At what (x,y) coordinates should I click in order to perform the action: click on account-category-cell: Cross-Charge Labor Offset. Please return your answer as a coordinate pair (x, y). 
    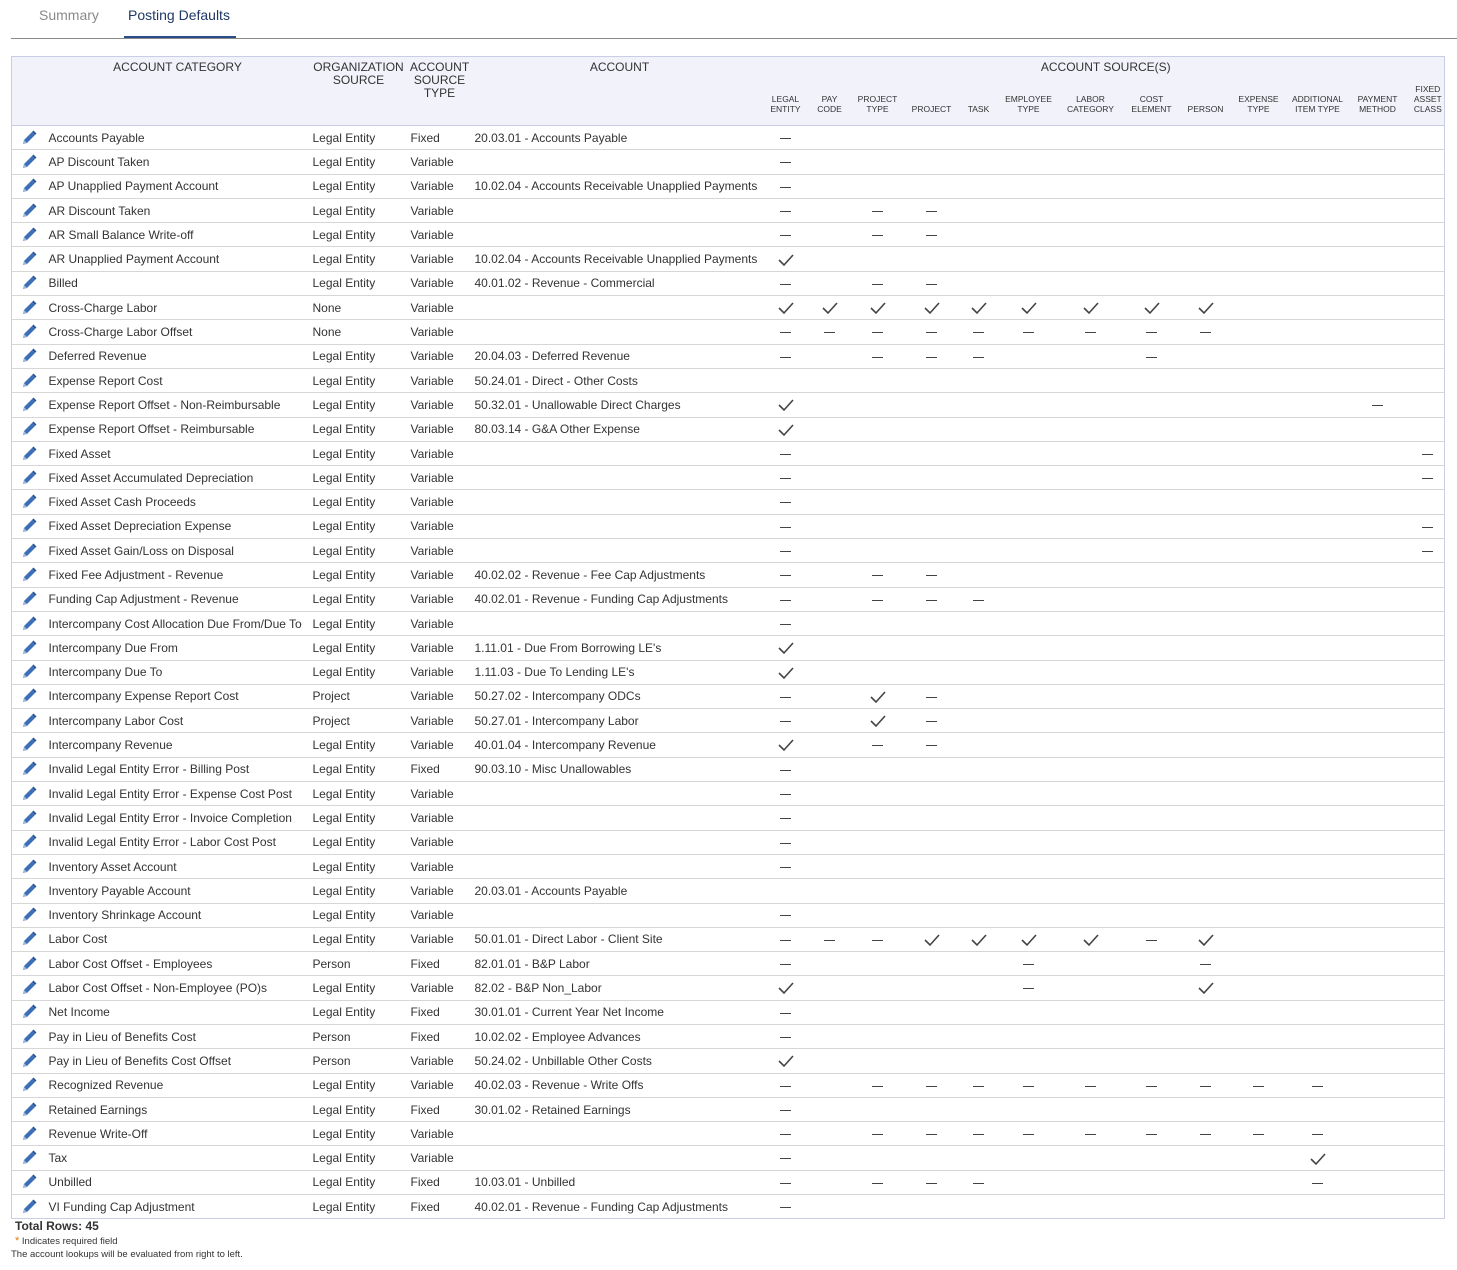
    Looking at the image, I should click on (177, 332).